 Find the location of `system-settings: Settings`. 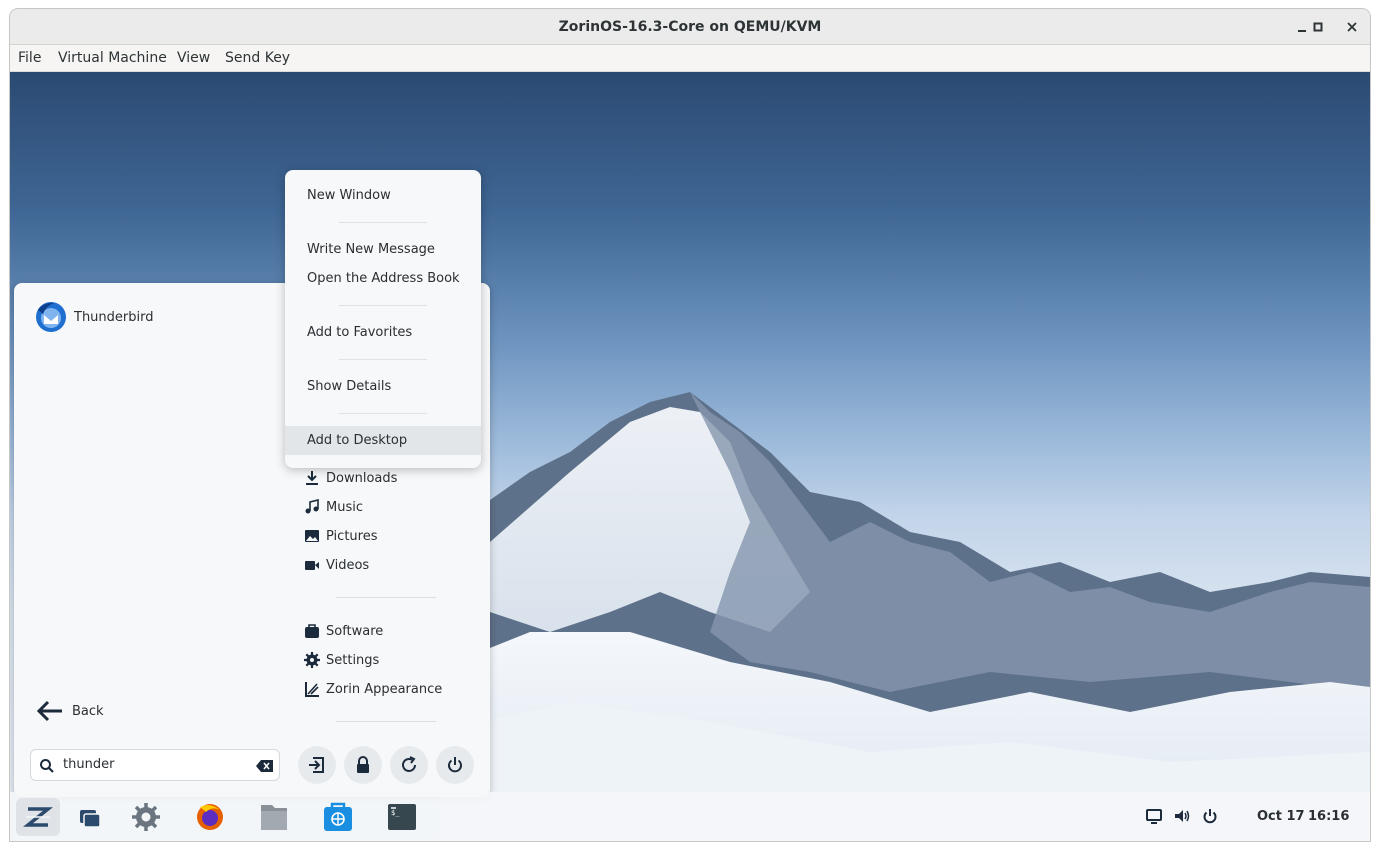

system-settings: Settings is located at coordinates (389, 660).